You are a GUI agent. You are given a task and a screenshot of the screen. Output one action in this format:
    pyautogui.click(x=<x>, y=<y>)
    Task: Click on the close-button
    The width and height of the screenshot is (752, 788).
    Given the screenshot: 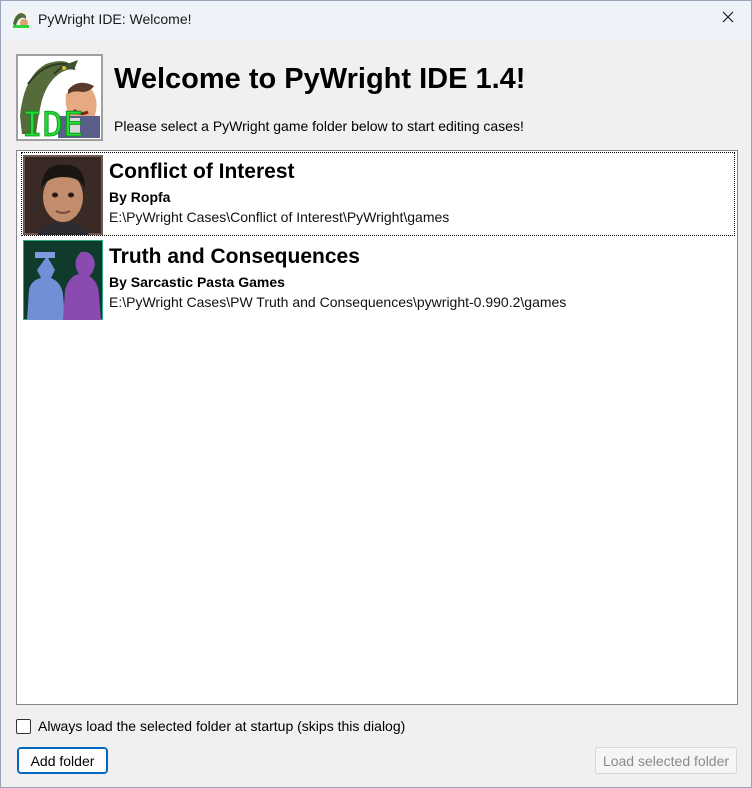 What is the action you would take?
    pyautogui.click(x=728, y=19)
    